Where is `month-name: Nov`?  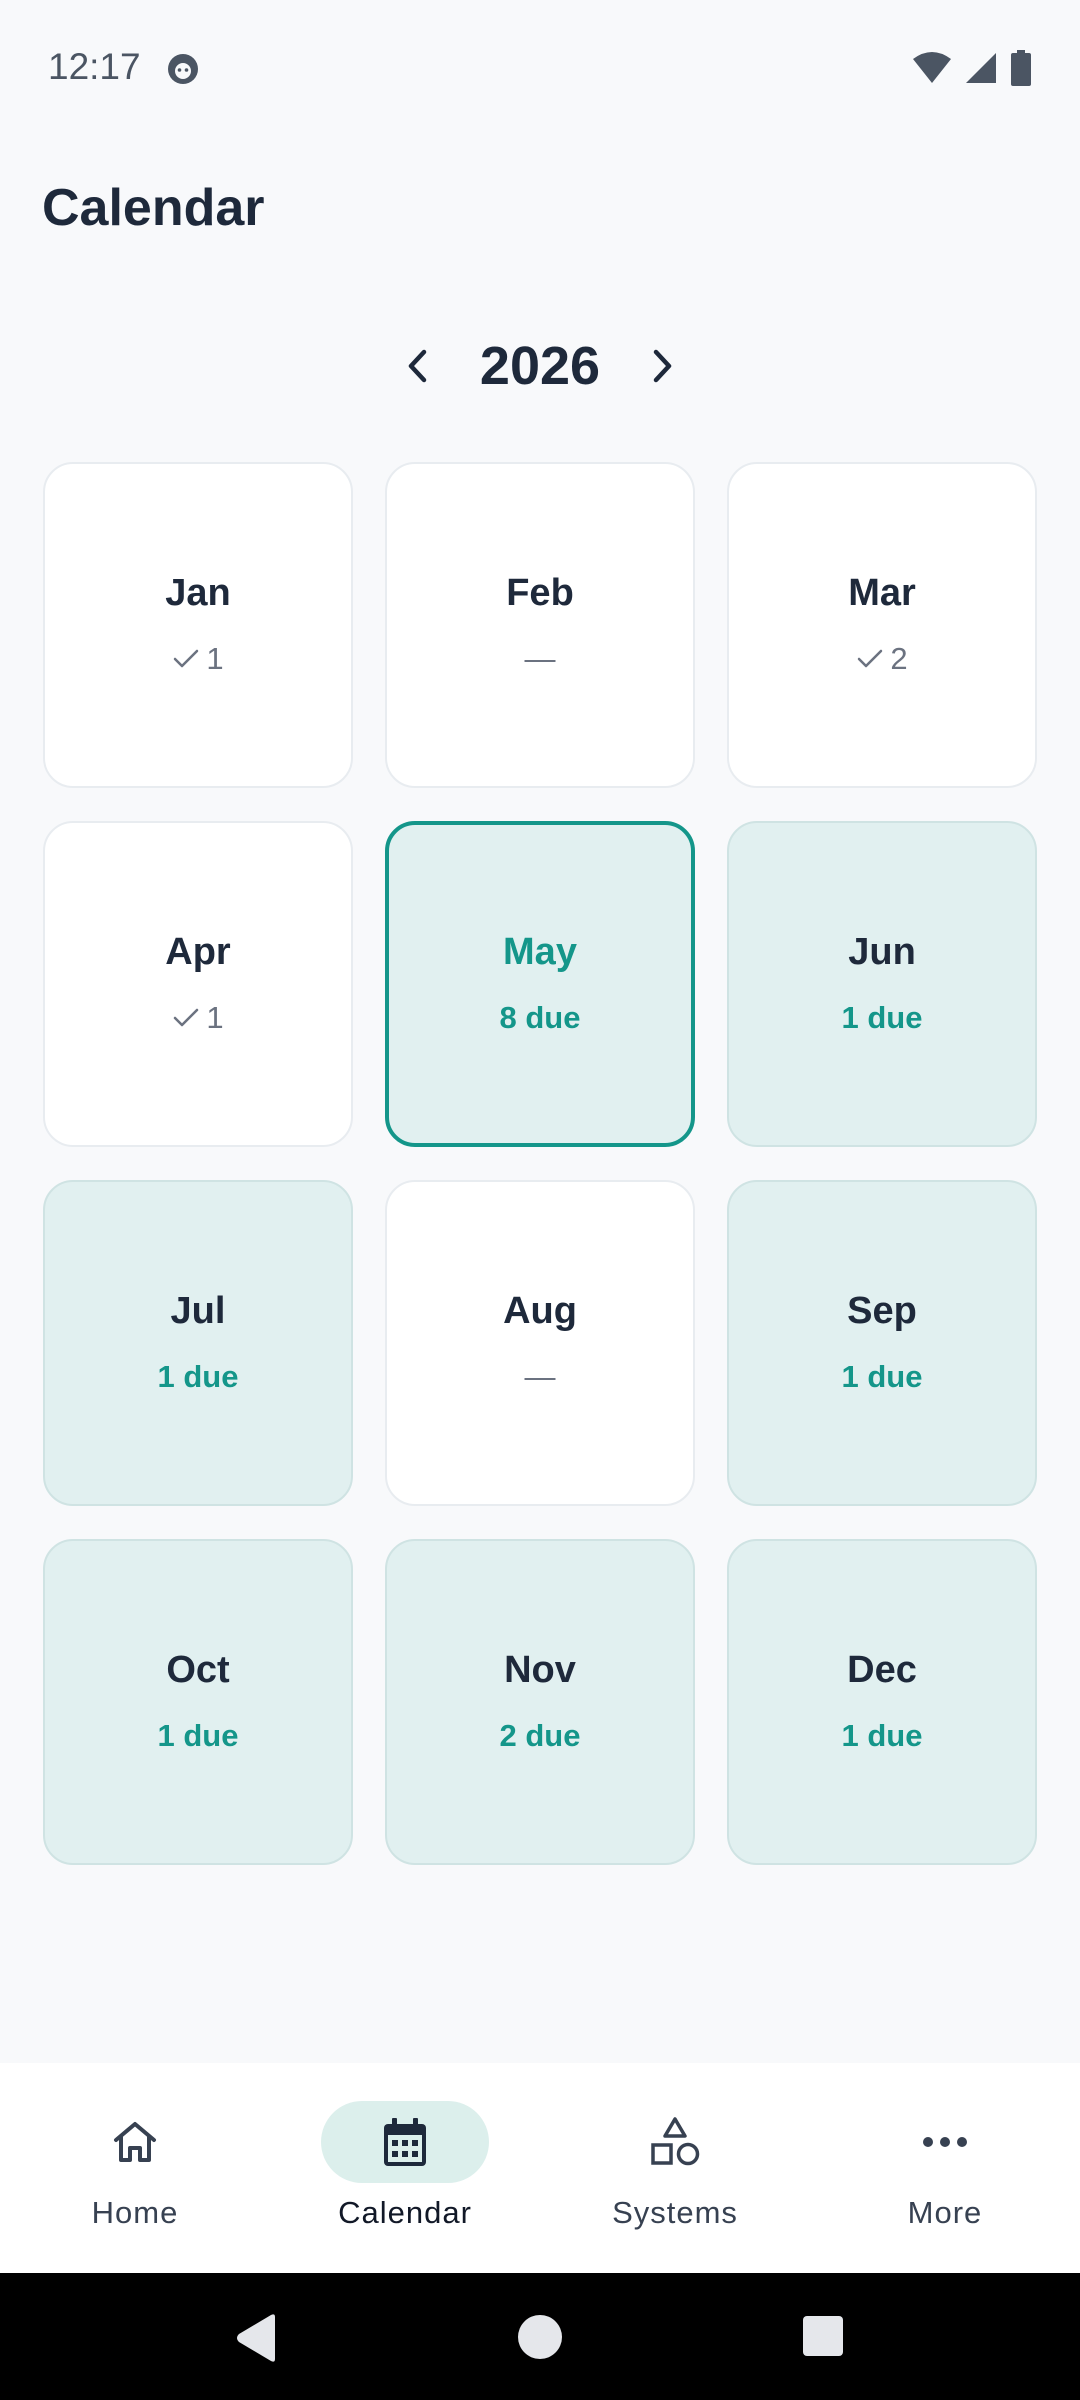
month-name: Nov is located at coordinates (540, 1669).